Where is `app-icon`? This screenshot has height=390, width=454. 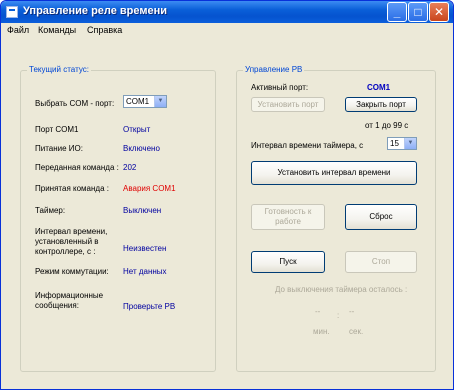
app-icon is located at coordinates (12, 12).